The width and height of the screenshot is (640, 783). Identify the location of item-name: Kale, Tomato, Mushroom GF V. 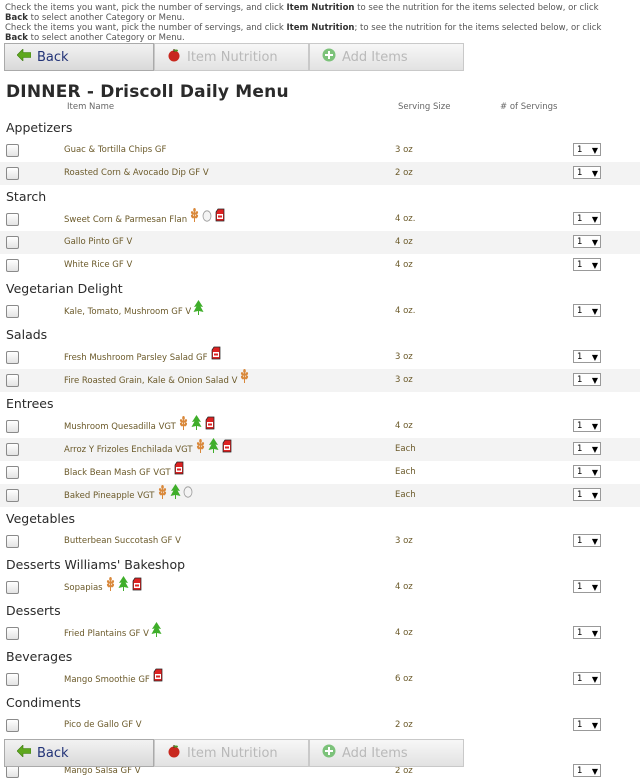
(134, 312).